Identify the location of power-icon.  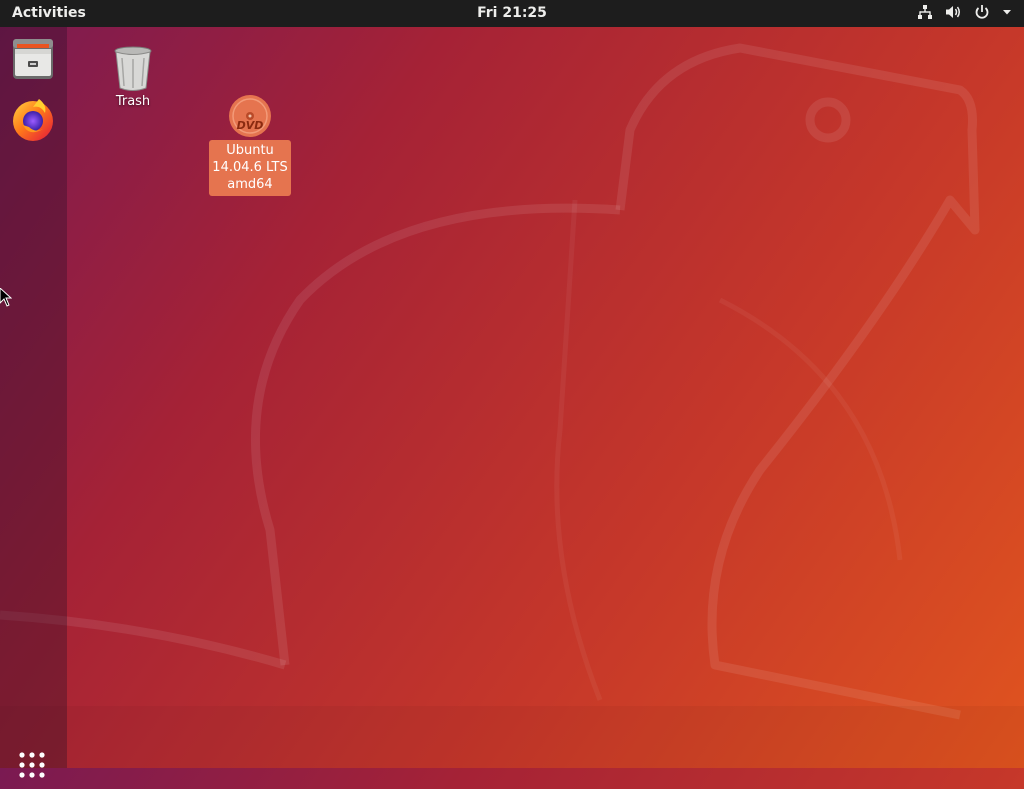
(982, 12).